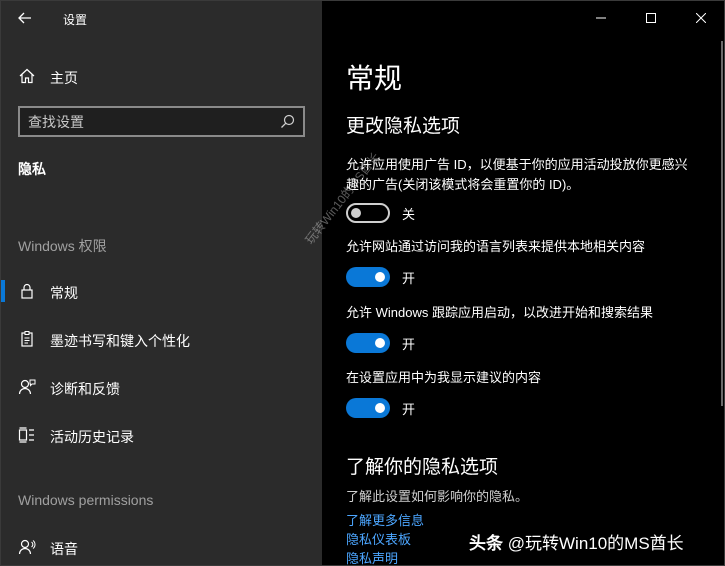 This screenshot has height=566, width=725. Describe the element at coordinates (27, 547) in the screenshot. I see `person-voice-icon` at that location.